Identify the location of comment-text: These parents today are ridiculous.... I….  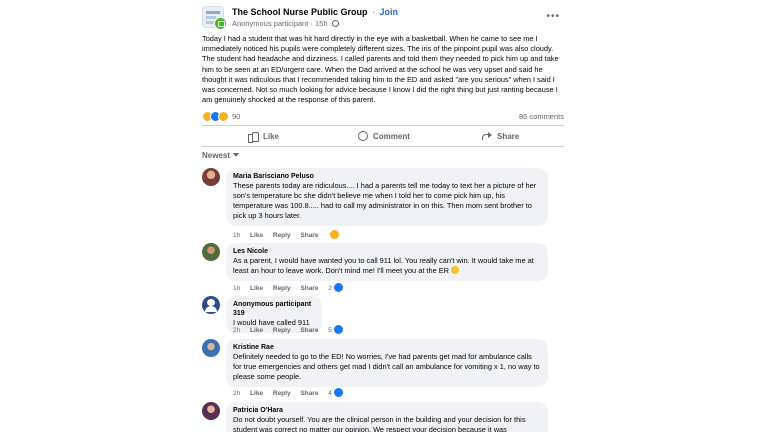
(385, 200).